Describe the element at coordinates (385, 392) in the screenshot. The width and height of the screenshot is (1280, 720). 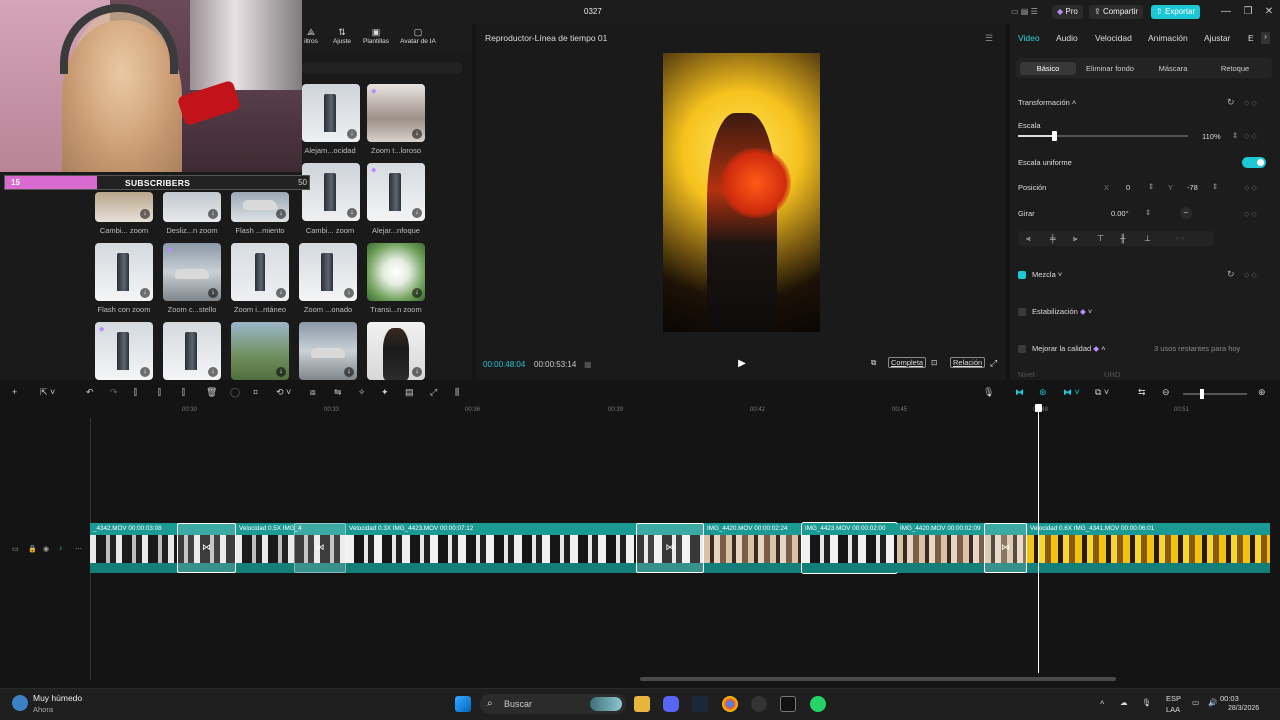
I see `magic-icon: ✦` at that location.